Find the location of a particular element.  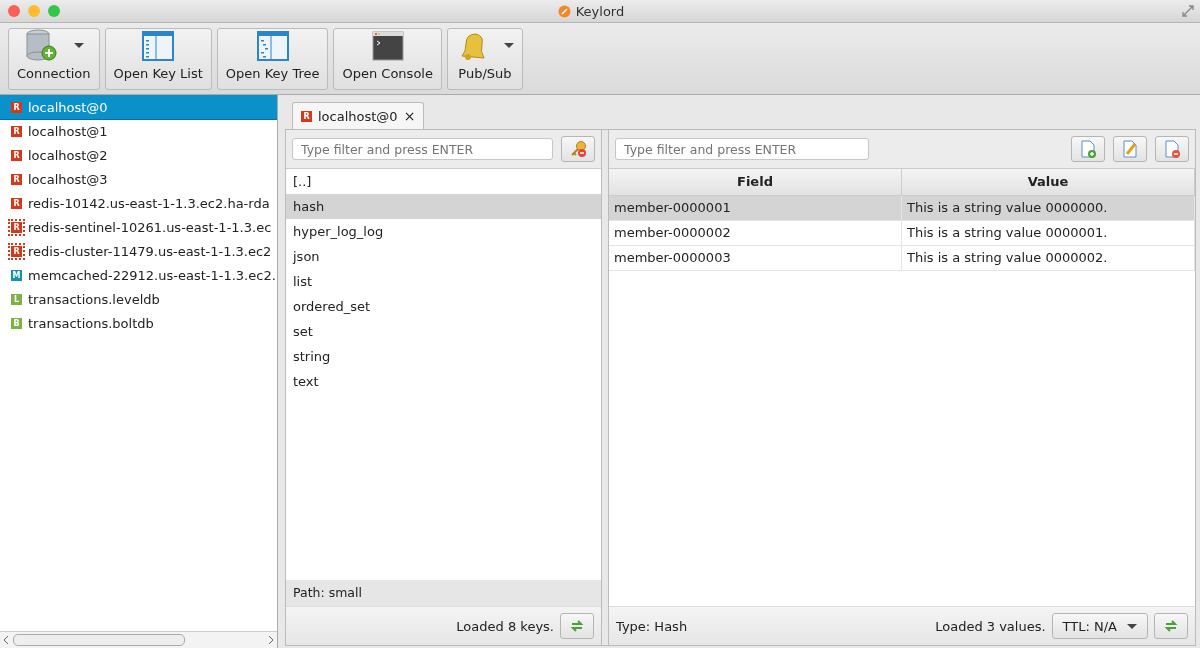

document-add-icon is located at coordinates (1088, 149).